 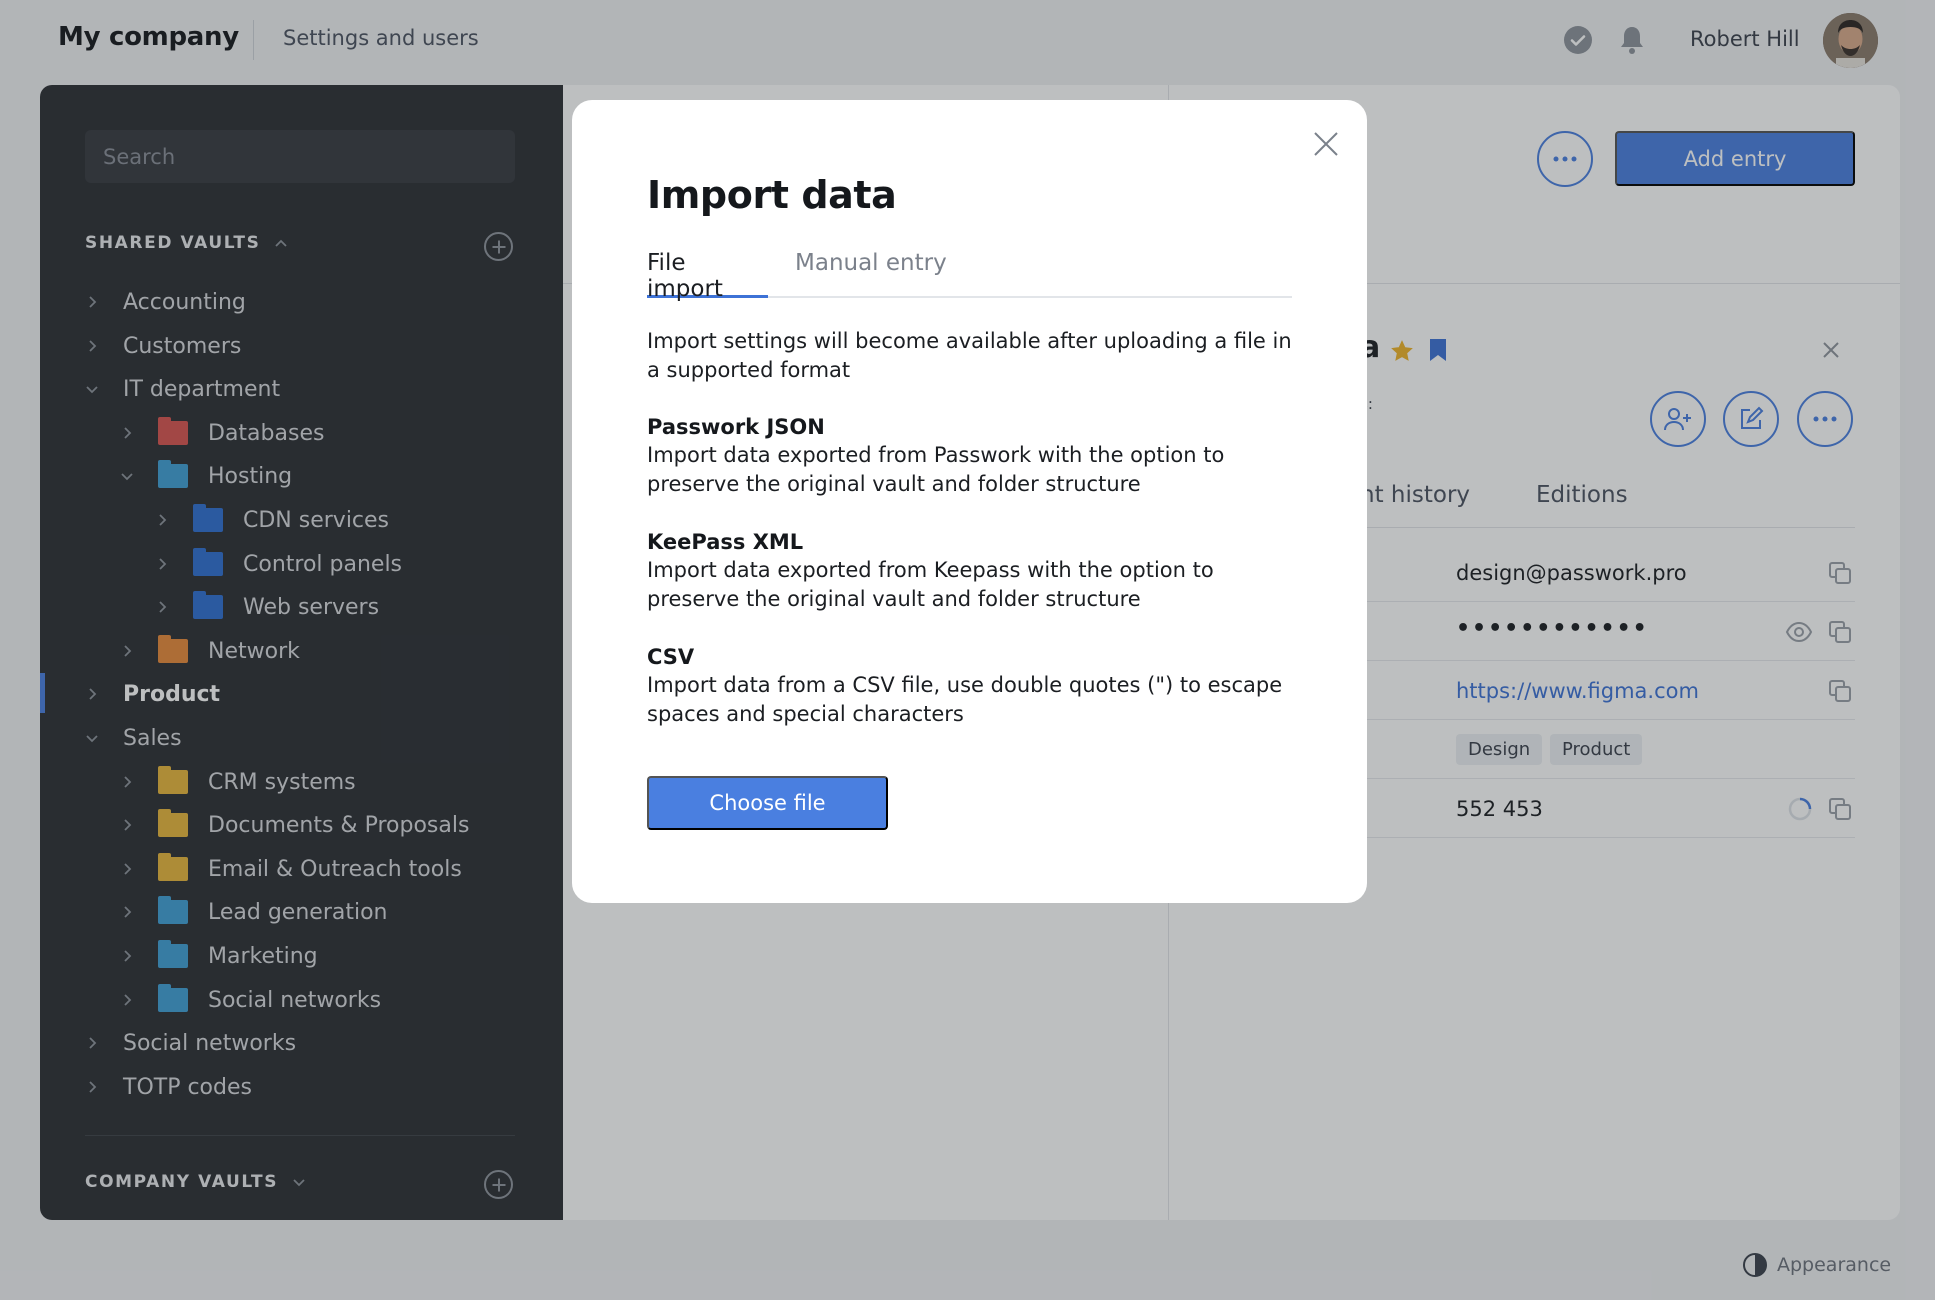 What do you see at coordinates (1326, 144) in the screenshot?
I see `close-icon` at bounding box center [1326, 144].